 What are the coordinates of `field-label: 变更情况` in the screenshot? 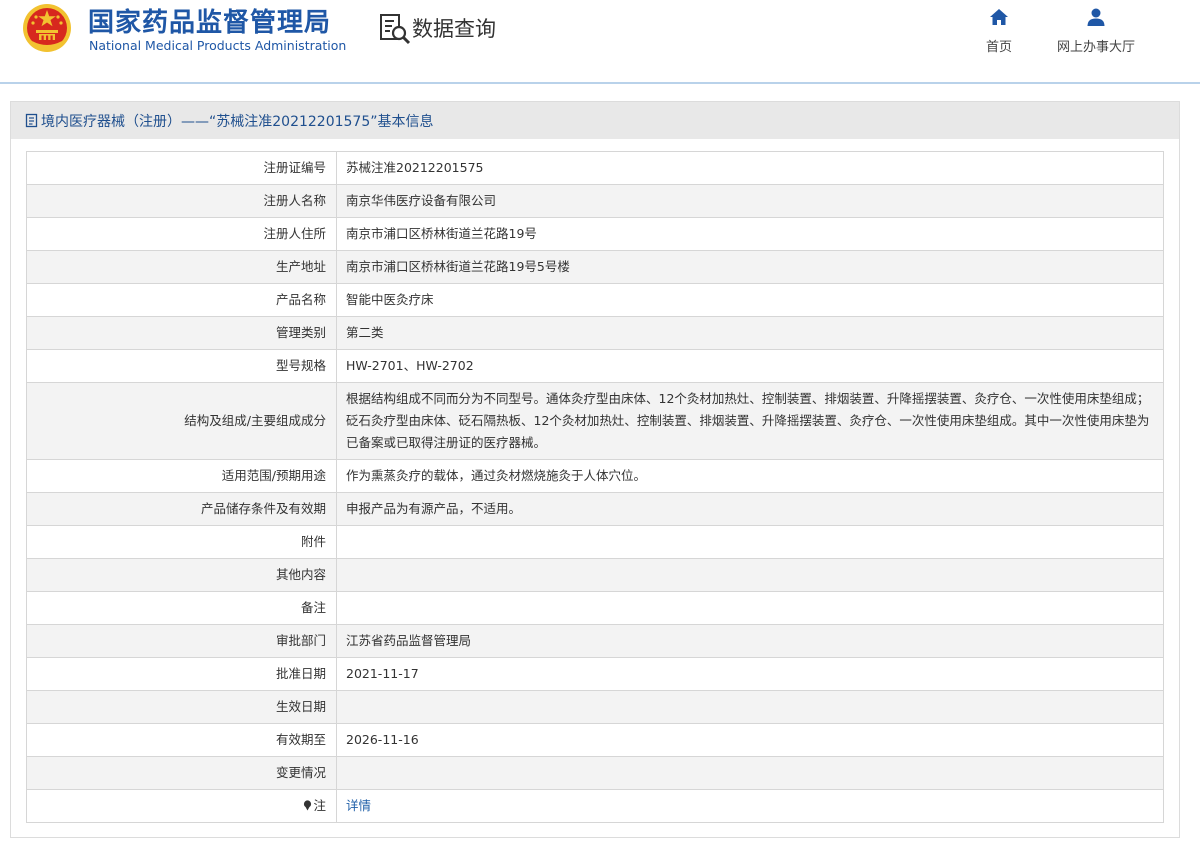 It's located at (181, 773).